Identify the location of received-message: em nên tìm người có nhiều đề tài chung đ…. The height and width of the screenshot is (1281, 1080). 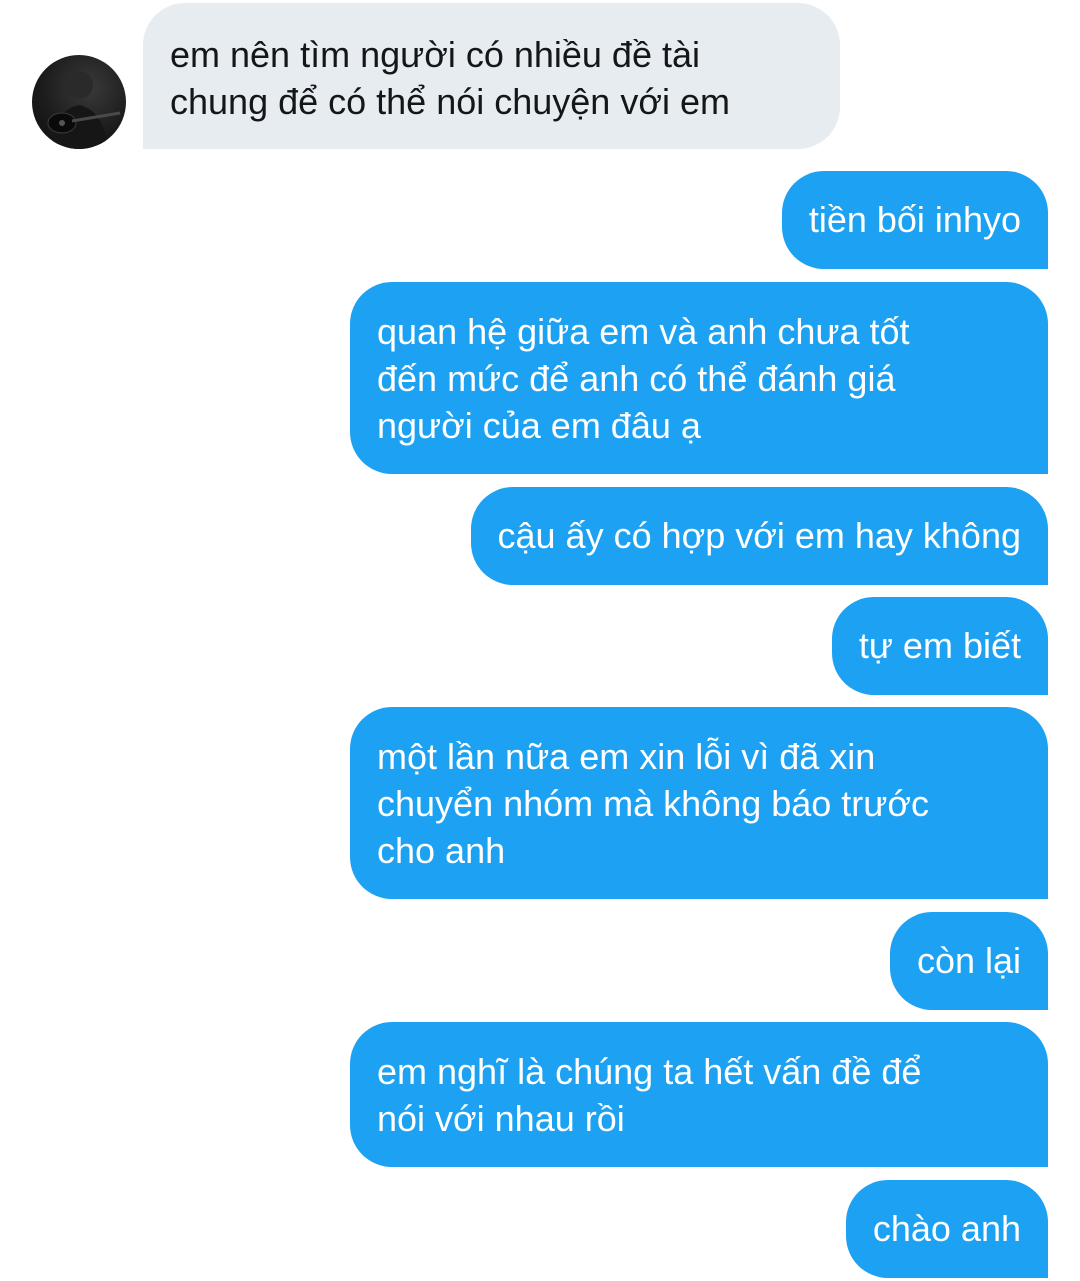
(491, 76).